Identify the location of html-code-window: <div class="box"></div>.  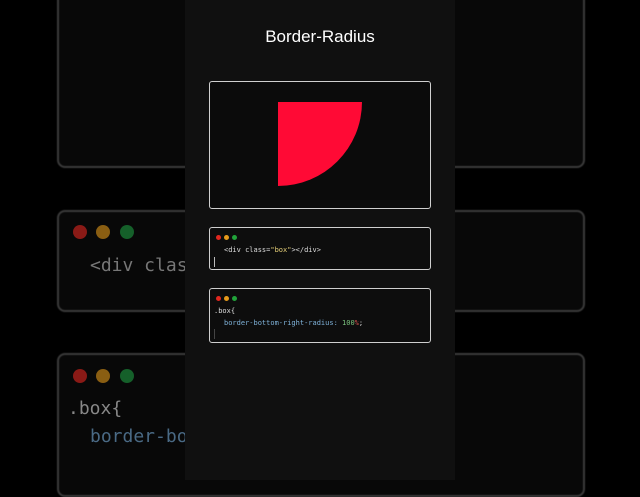
(320, 248).